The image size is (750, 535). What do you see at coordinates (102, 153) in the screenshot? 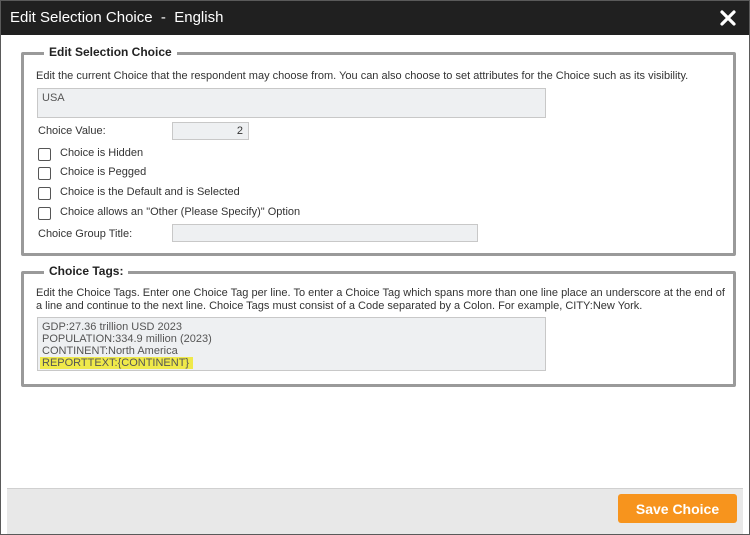
I see `choice-hidden-label: Choice is Hidden` at bounding box center [102, 153].